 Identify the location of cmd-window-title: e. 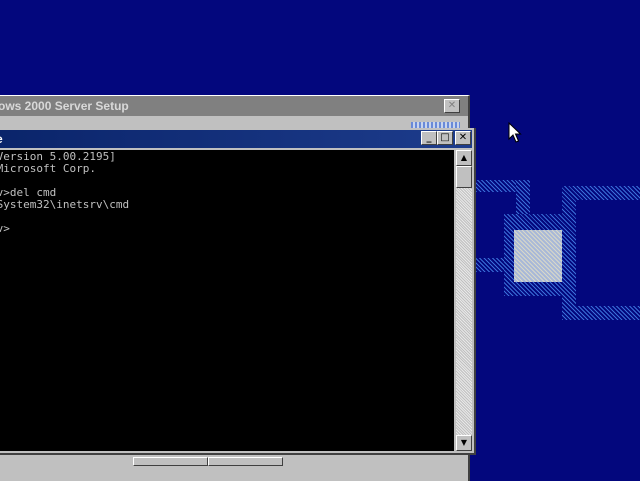
(1, 139).